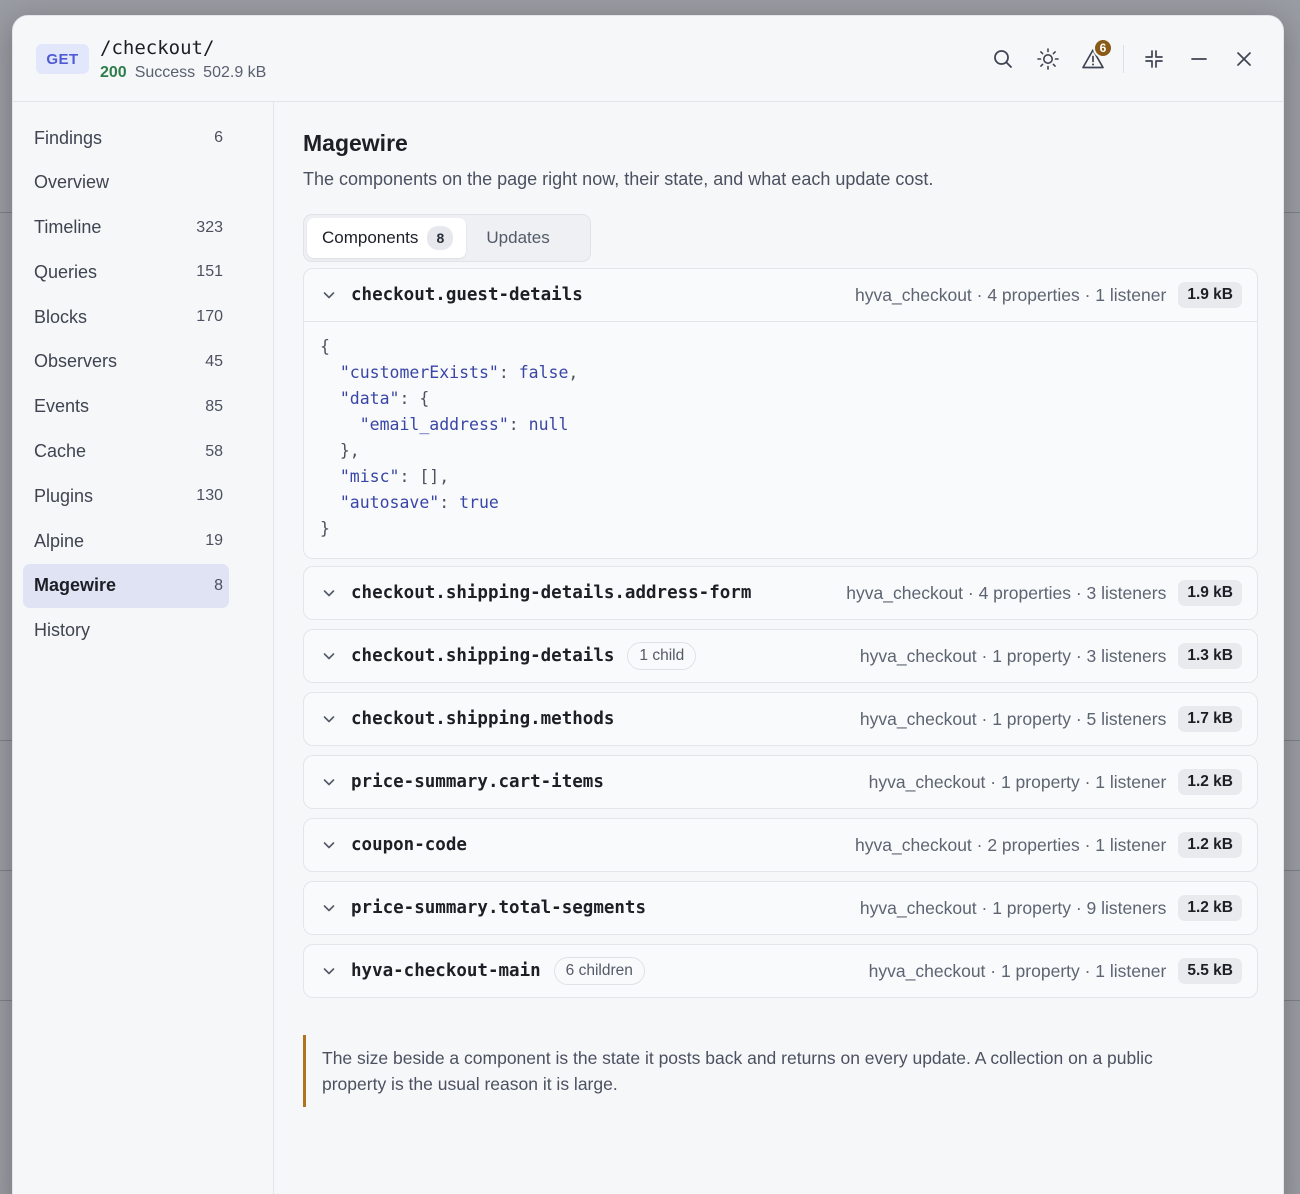 The image size is (1300, 1194). Describe the element at coordinates (126, 228) in the screenshot. I see `sidebar-item-timeline: Timeline 323` at that location.